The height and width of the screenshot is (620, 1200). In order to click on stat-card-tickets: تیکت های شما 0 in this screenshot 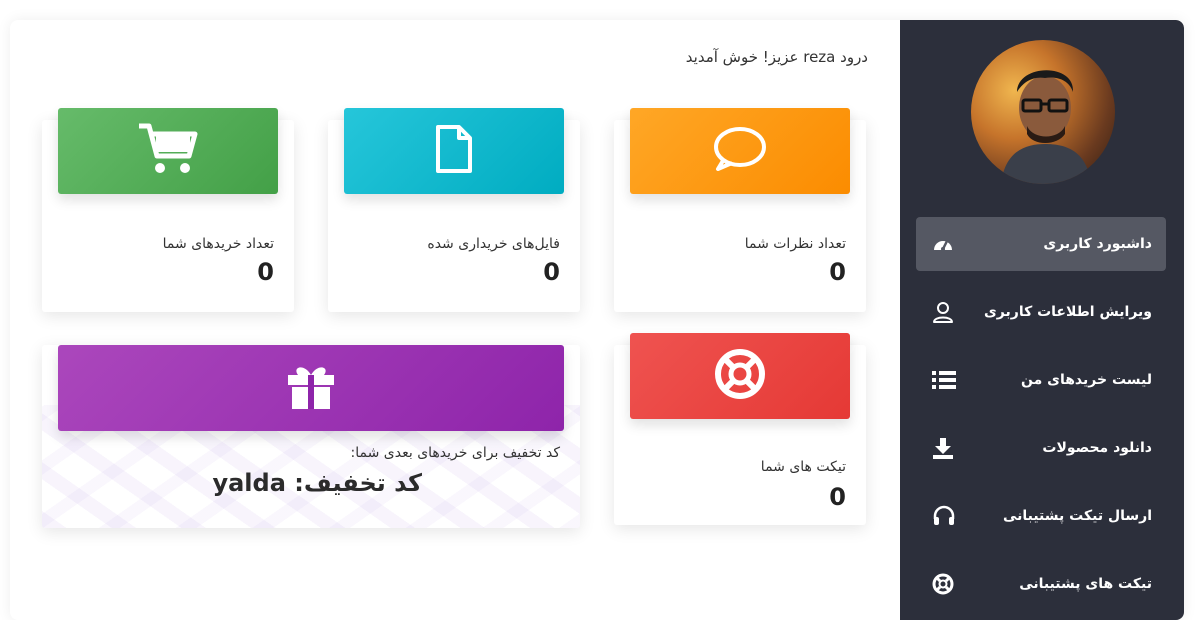, I will do `click(740, 429)`.